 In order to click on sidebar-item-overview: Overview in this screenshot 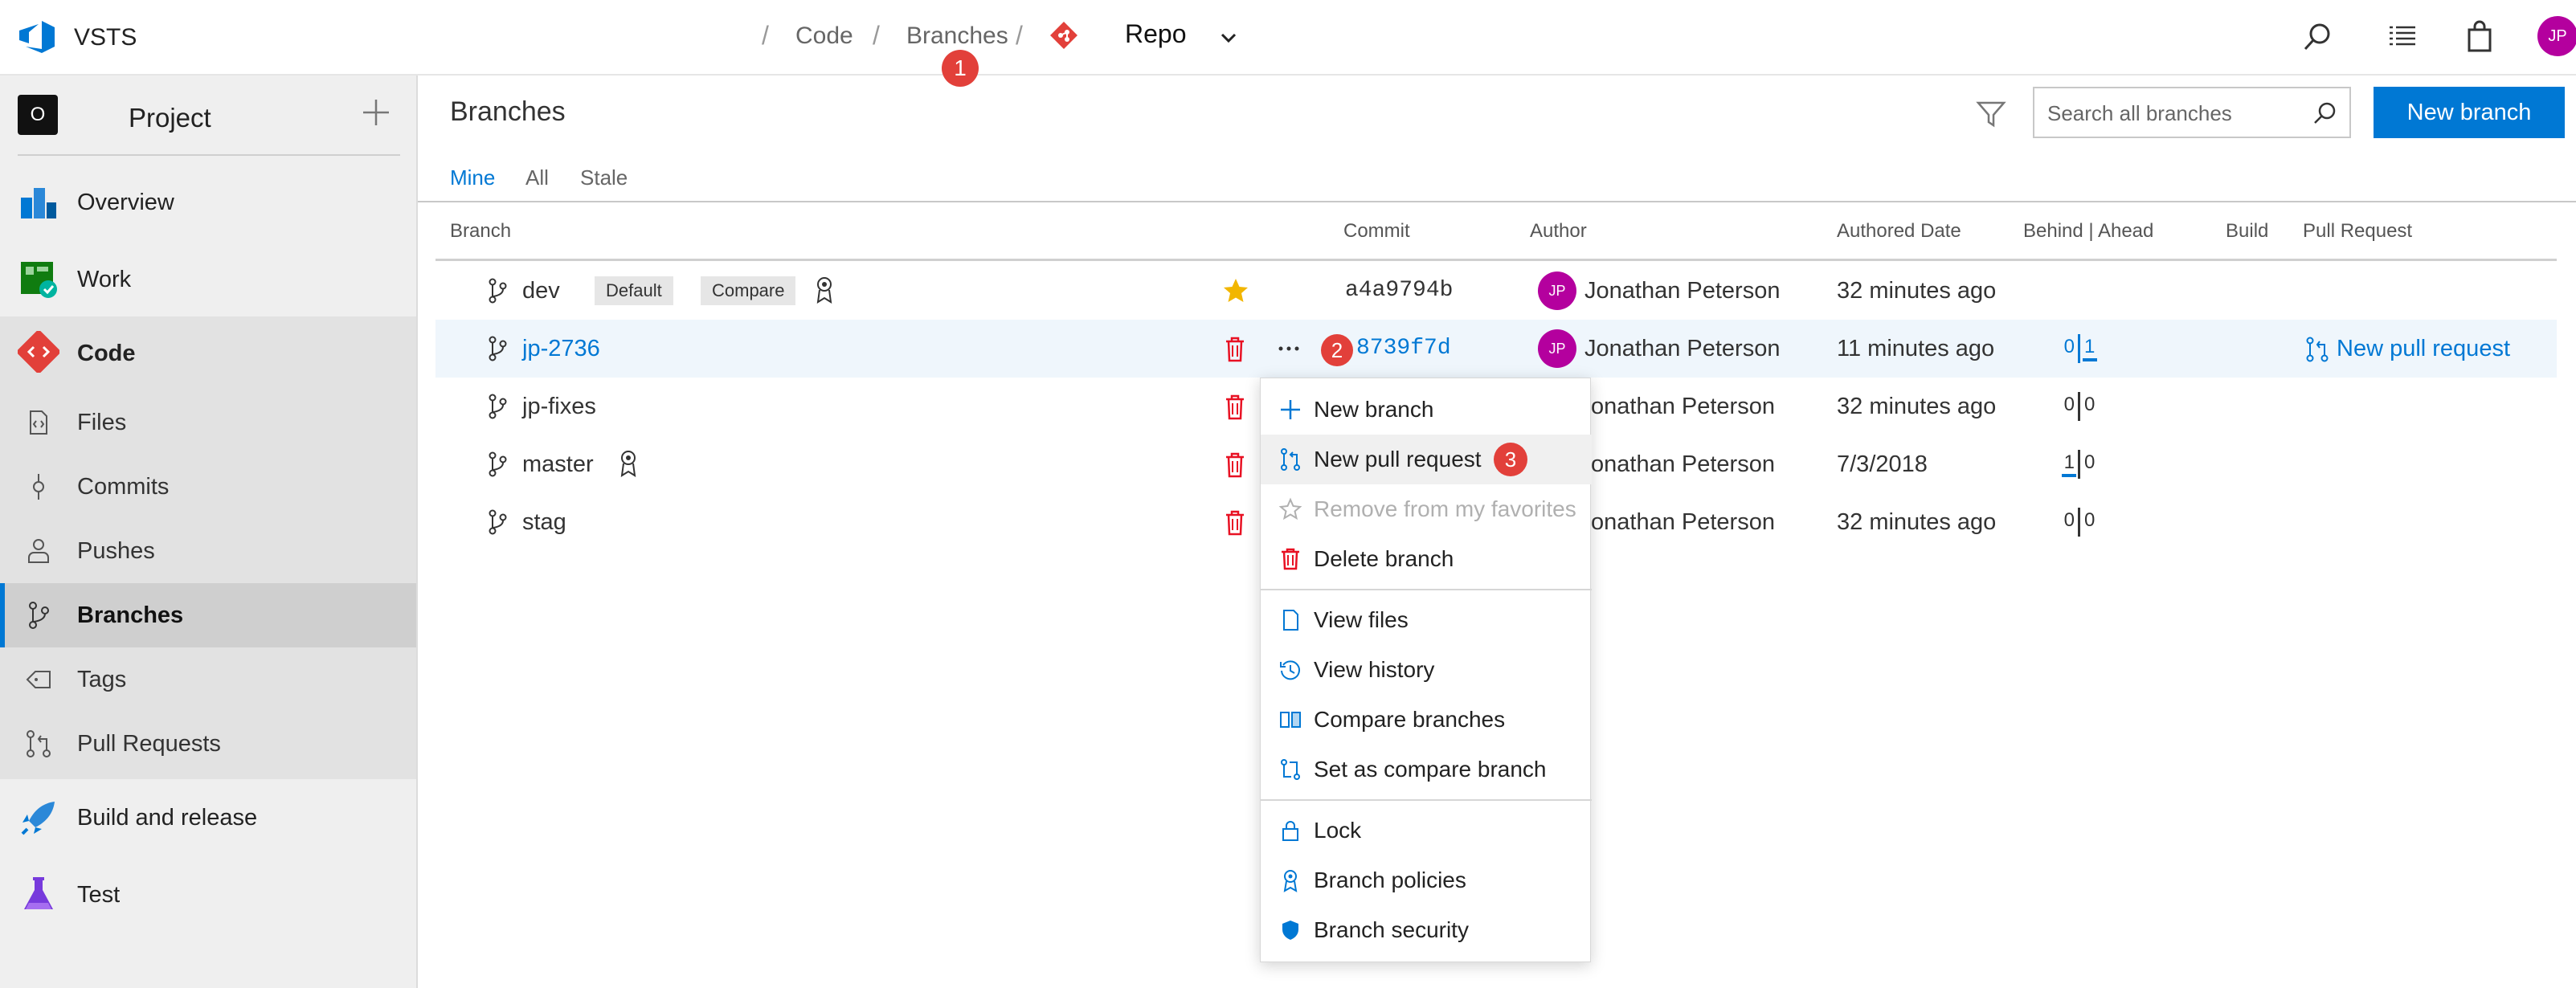, I will do `click(208, 202)`.